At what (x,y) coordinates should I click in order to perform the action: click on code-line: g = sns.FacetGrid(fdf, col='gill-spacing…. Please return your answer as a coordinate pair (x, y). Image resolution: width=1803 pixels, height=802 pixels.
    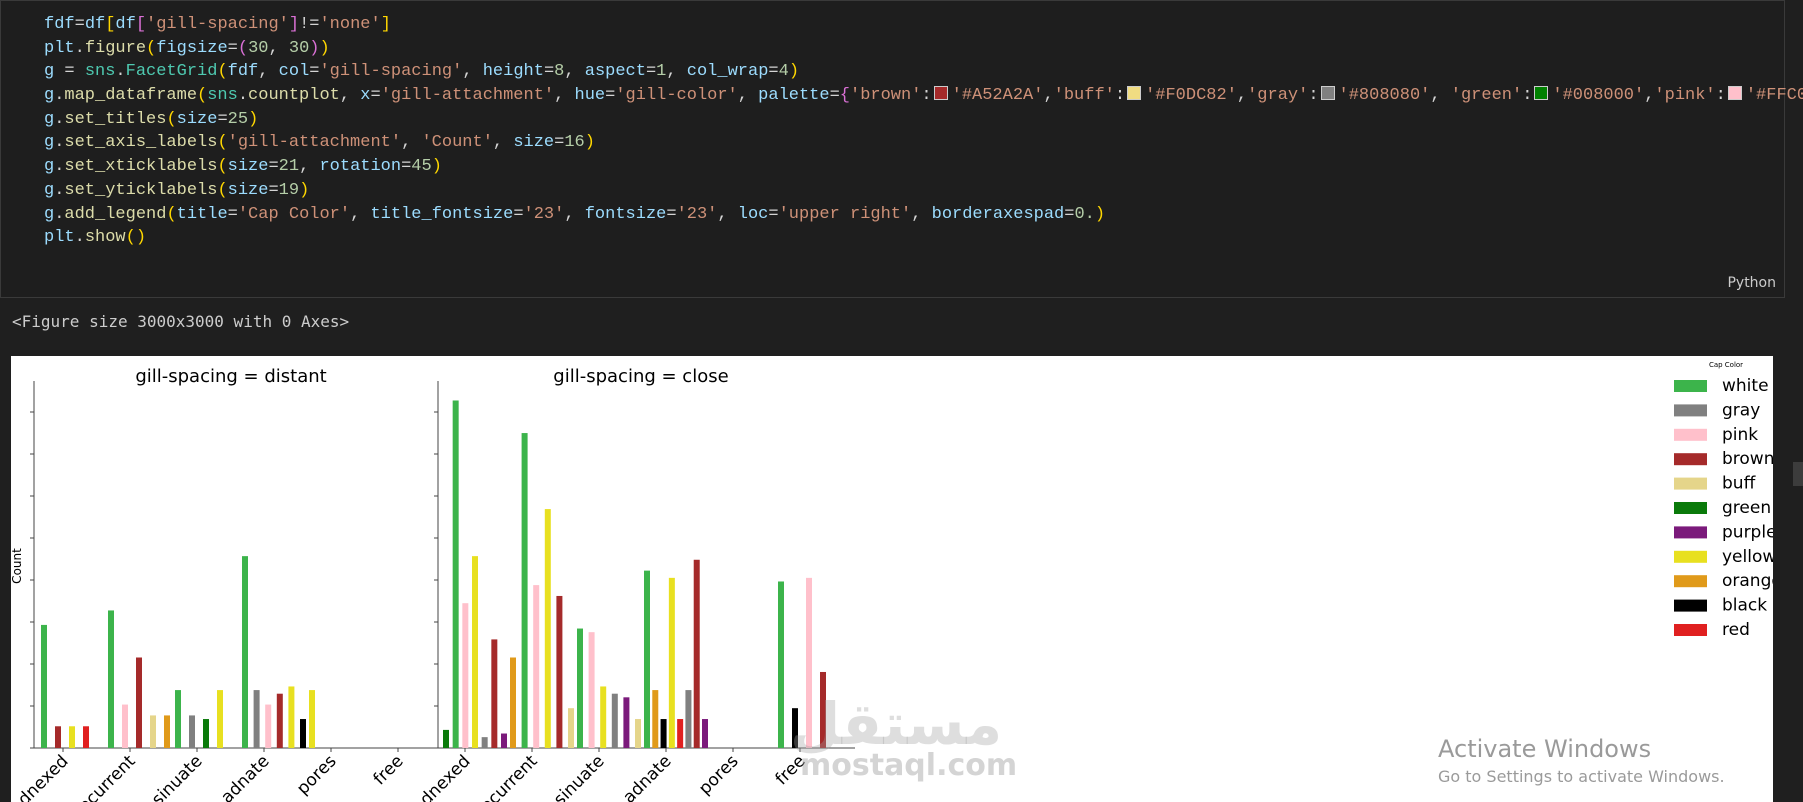
    Looking at the image, I should click on (923, 72).